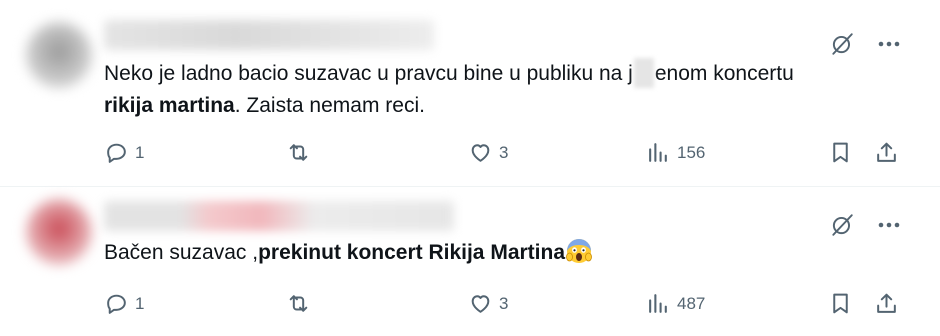 This screenshot has height=336, width=940. Describe the element at coordinates (169, 105) in the screenshot. I see `tweet-text-bold: rikija martina` at that location.